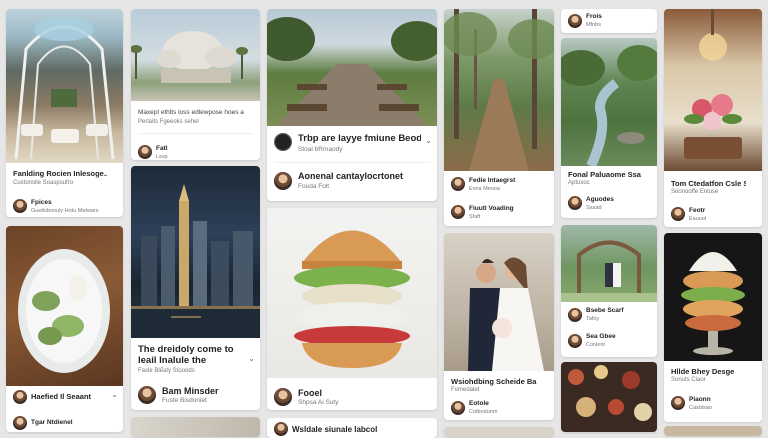  I want to click on pin-image-path, so click(499, 90).